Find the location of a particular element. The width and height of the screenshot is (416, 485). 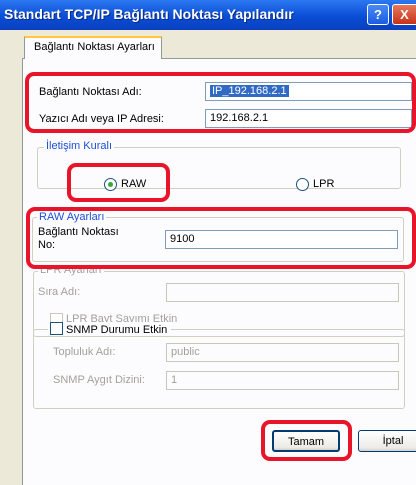

port-name-input: IP_192.168.2.1 is located at coordinates (308, 91).